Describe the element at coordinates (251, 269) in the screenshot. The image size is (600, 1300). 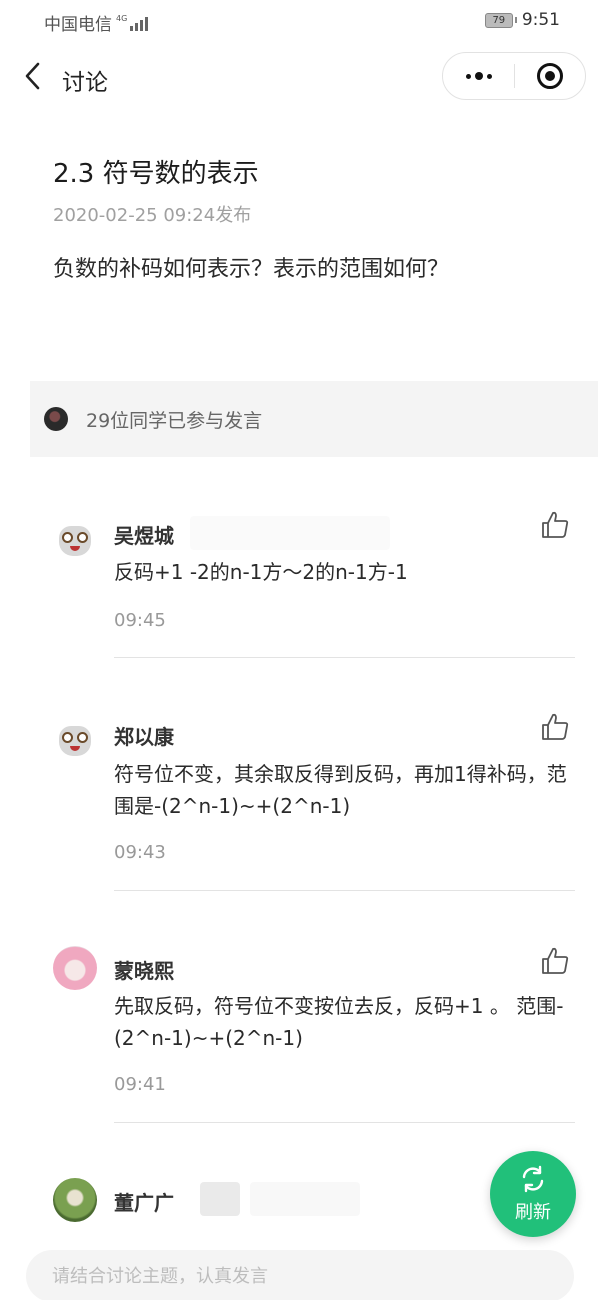
I see `topic-question: 负数的补码如何表示？表示的范围如何？` at that location.